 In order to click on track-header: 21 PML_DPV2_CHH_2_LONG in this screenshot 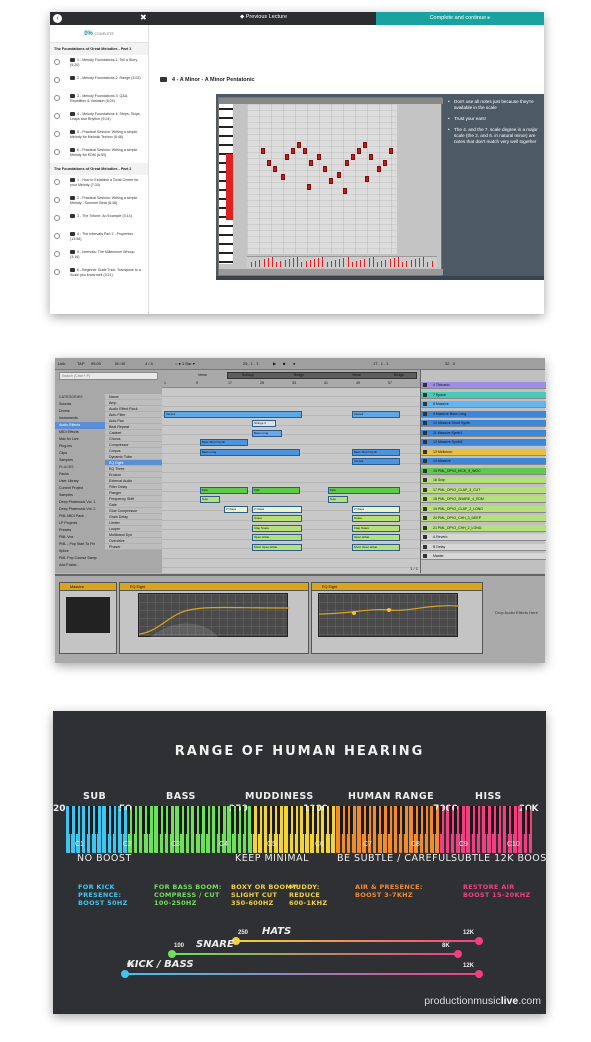, I will do `click(483, 528)`.